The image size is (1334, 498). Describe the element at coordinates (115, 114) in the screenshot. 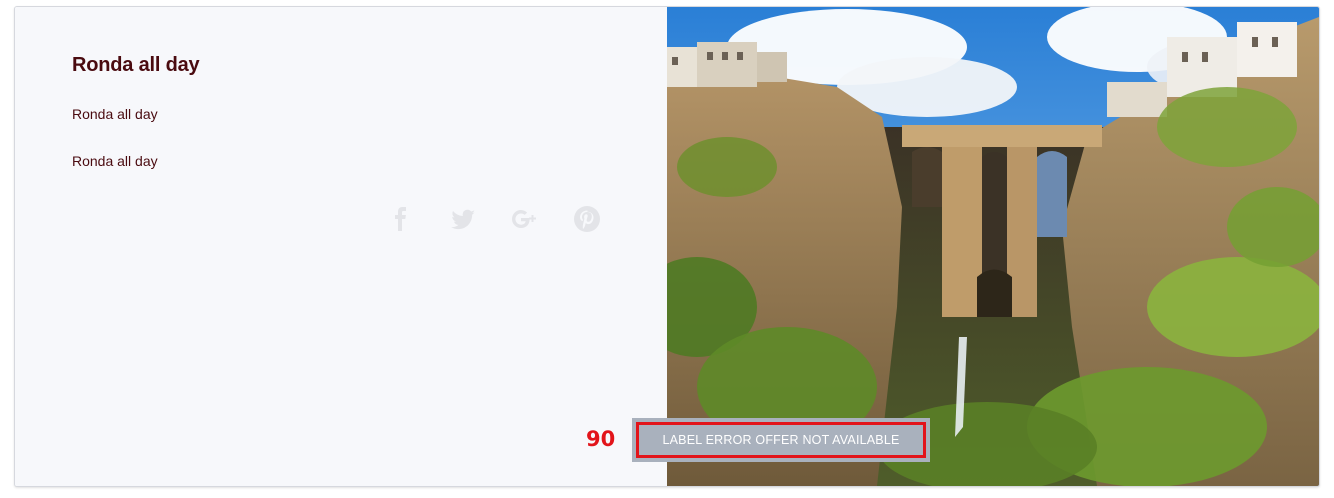

I see `card-subtitle: Ronda all day` at that location.